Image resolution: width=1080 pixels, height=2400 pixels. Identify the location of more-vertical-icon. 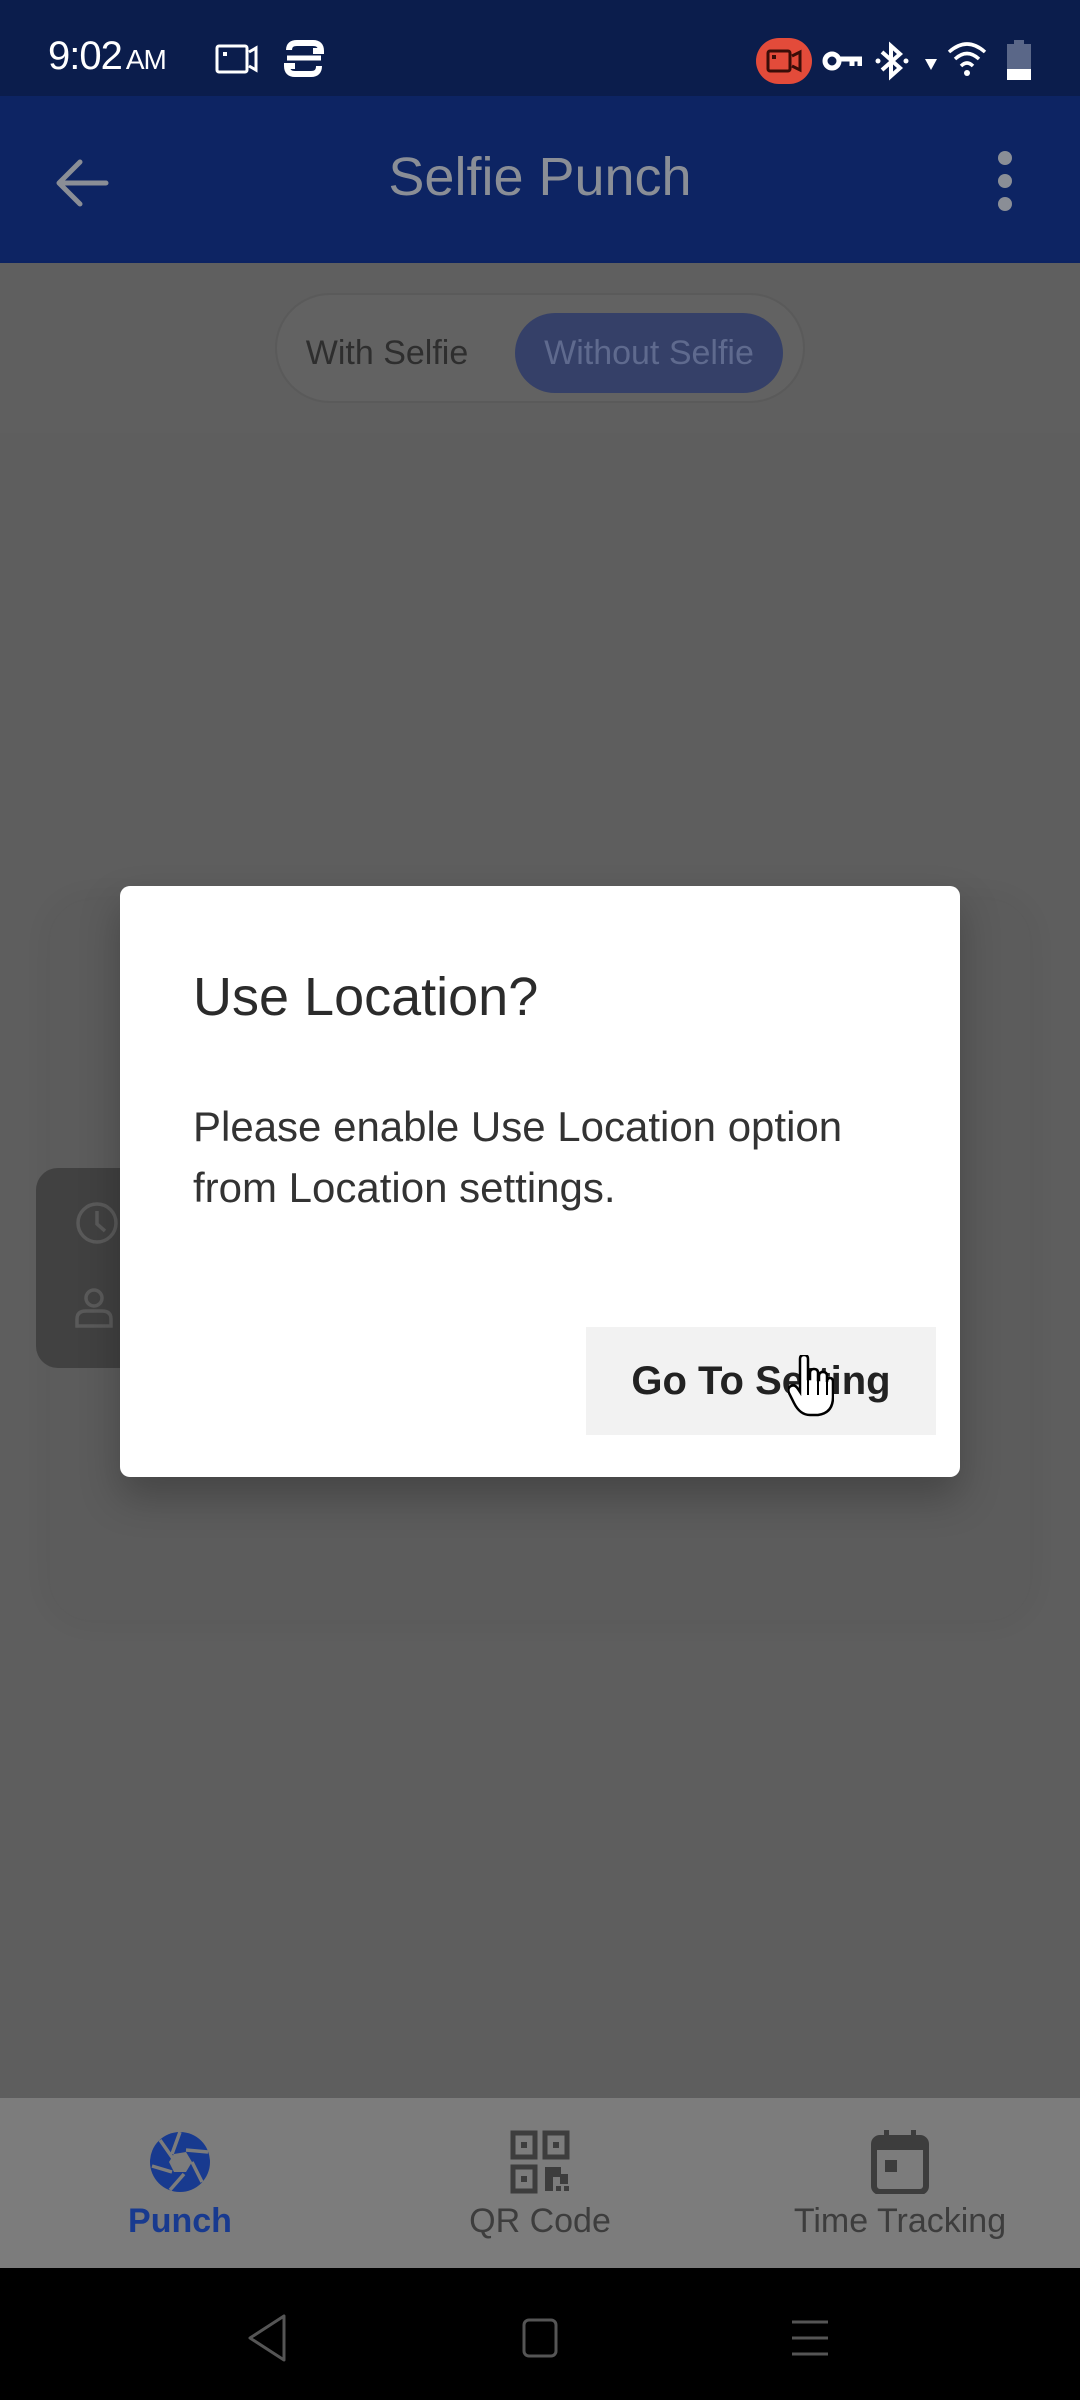
(1005, 181).